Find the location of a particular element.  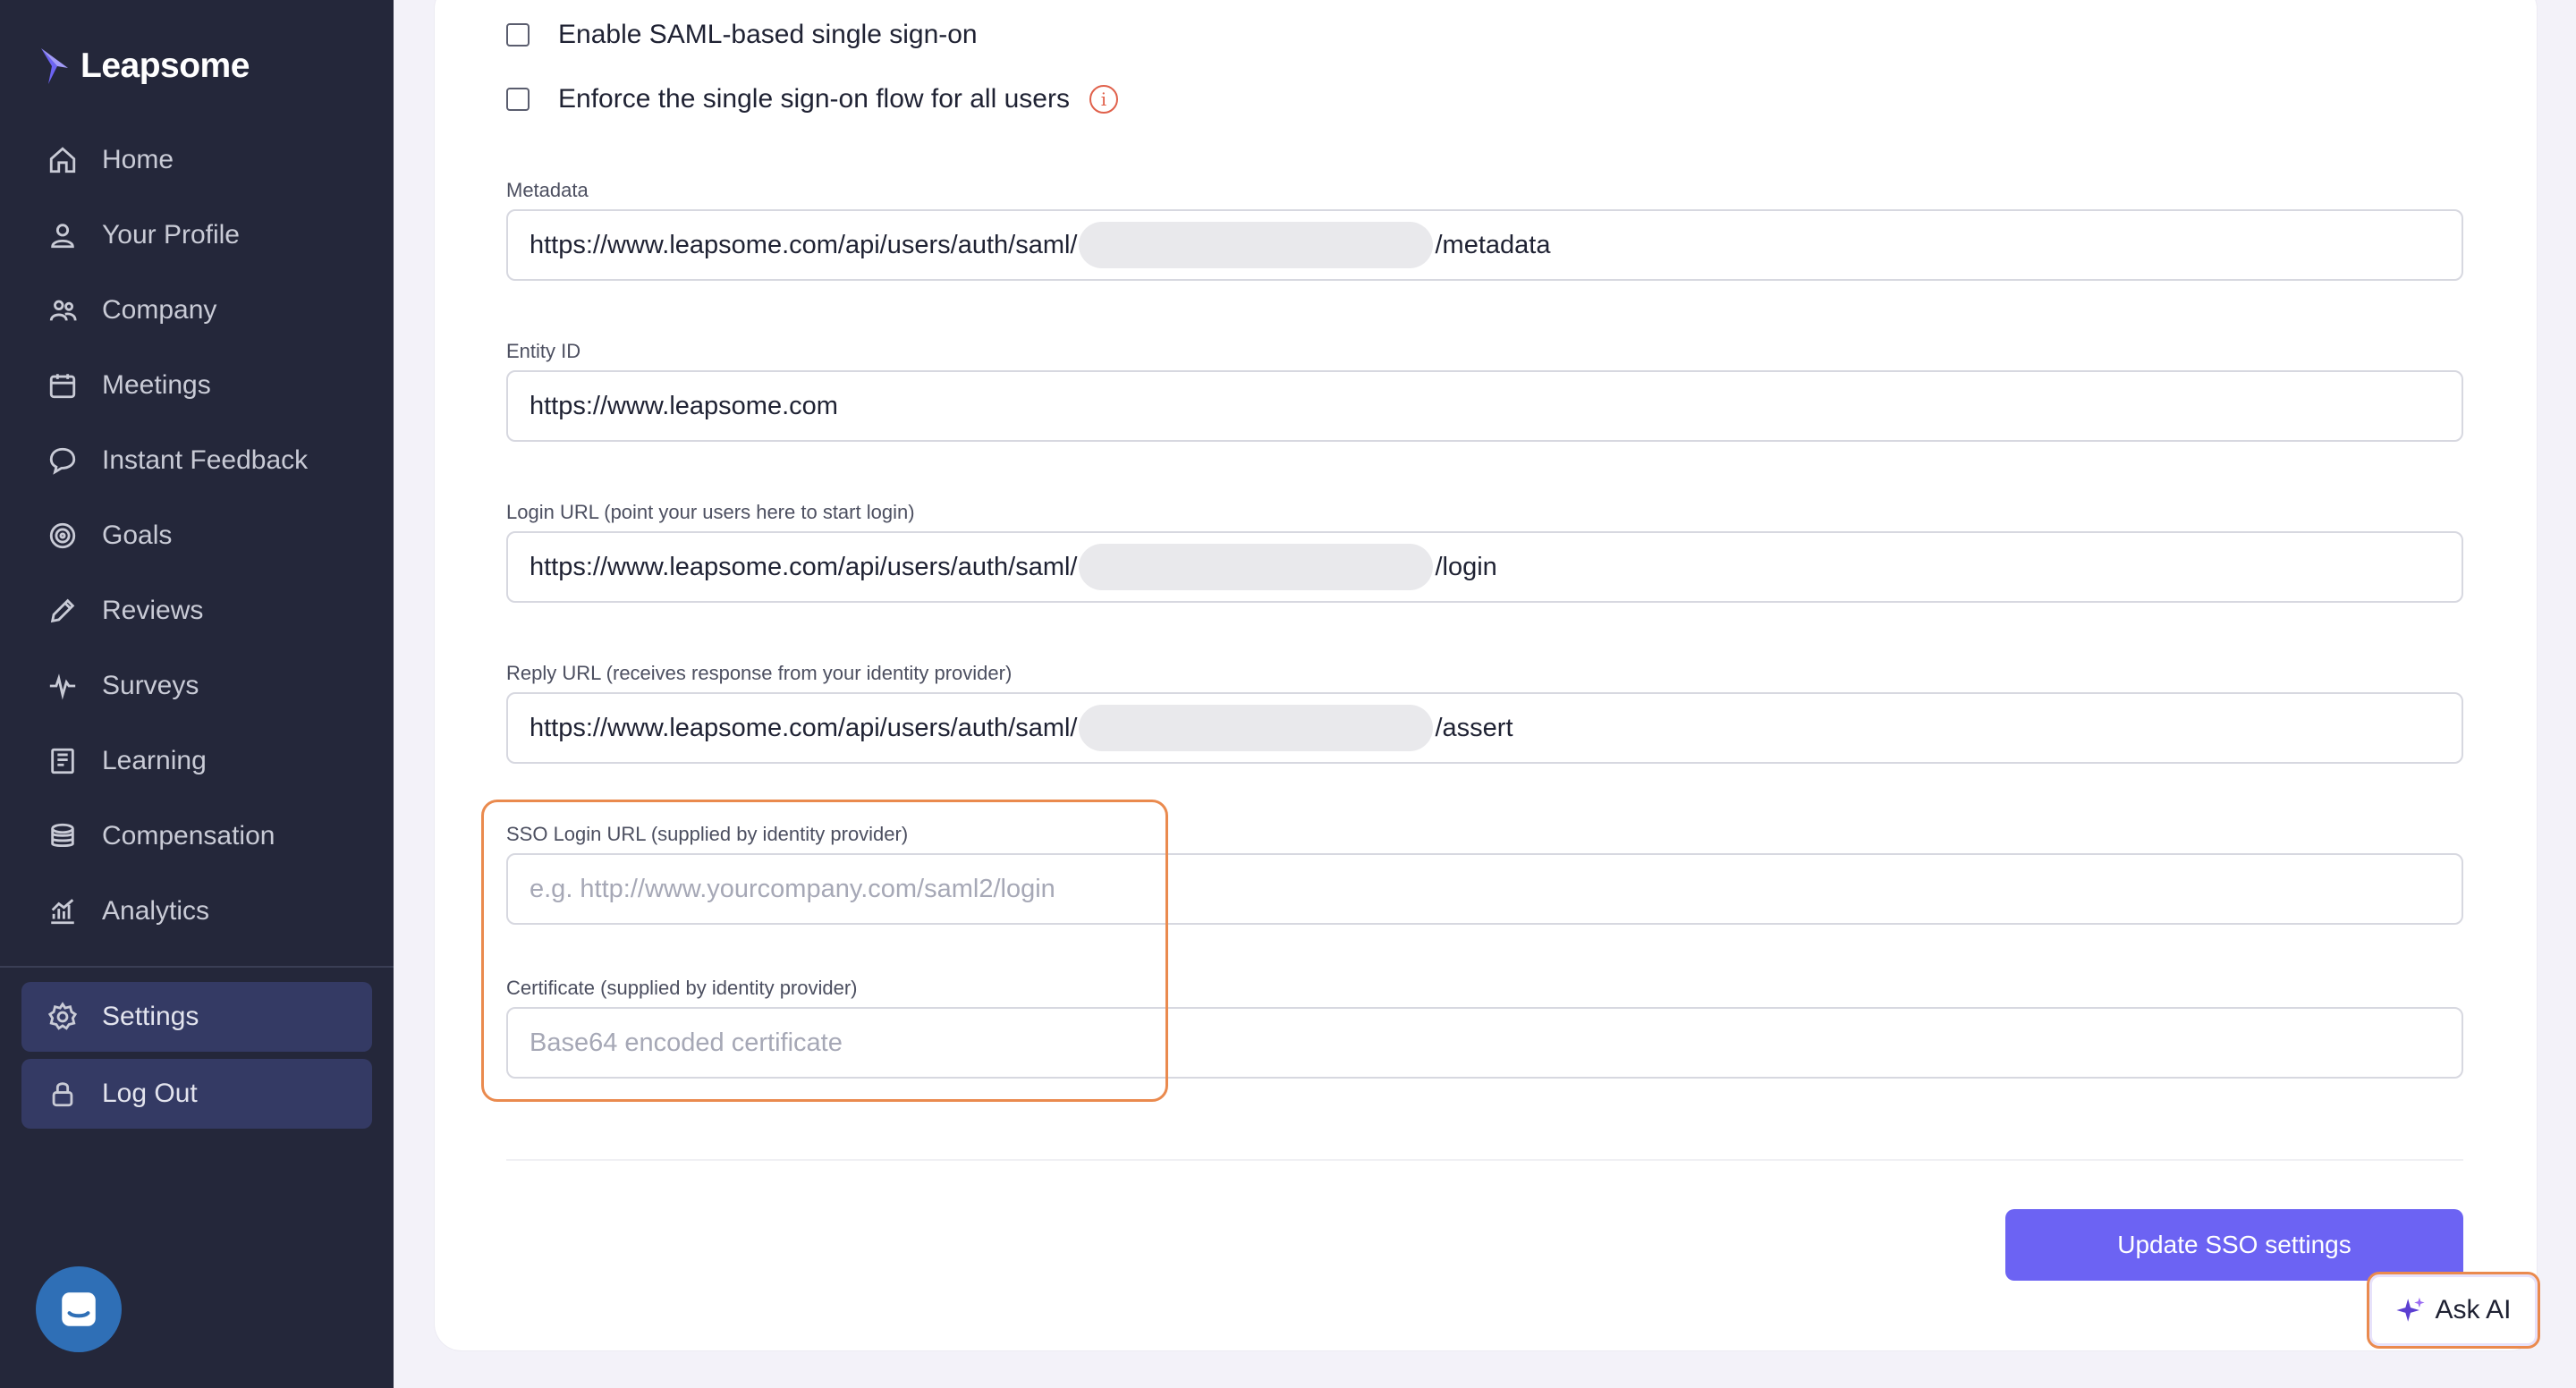

chat-widget-icon is located at coordinates (79, 1309).